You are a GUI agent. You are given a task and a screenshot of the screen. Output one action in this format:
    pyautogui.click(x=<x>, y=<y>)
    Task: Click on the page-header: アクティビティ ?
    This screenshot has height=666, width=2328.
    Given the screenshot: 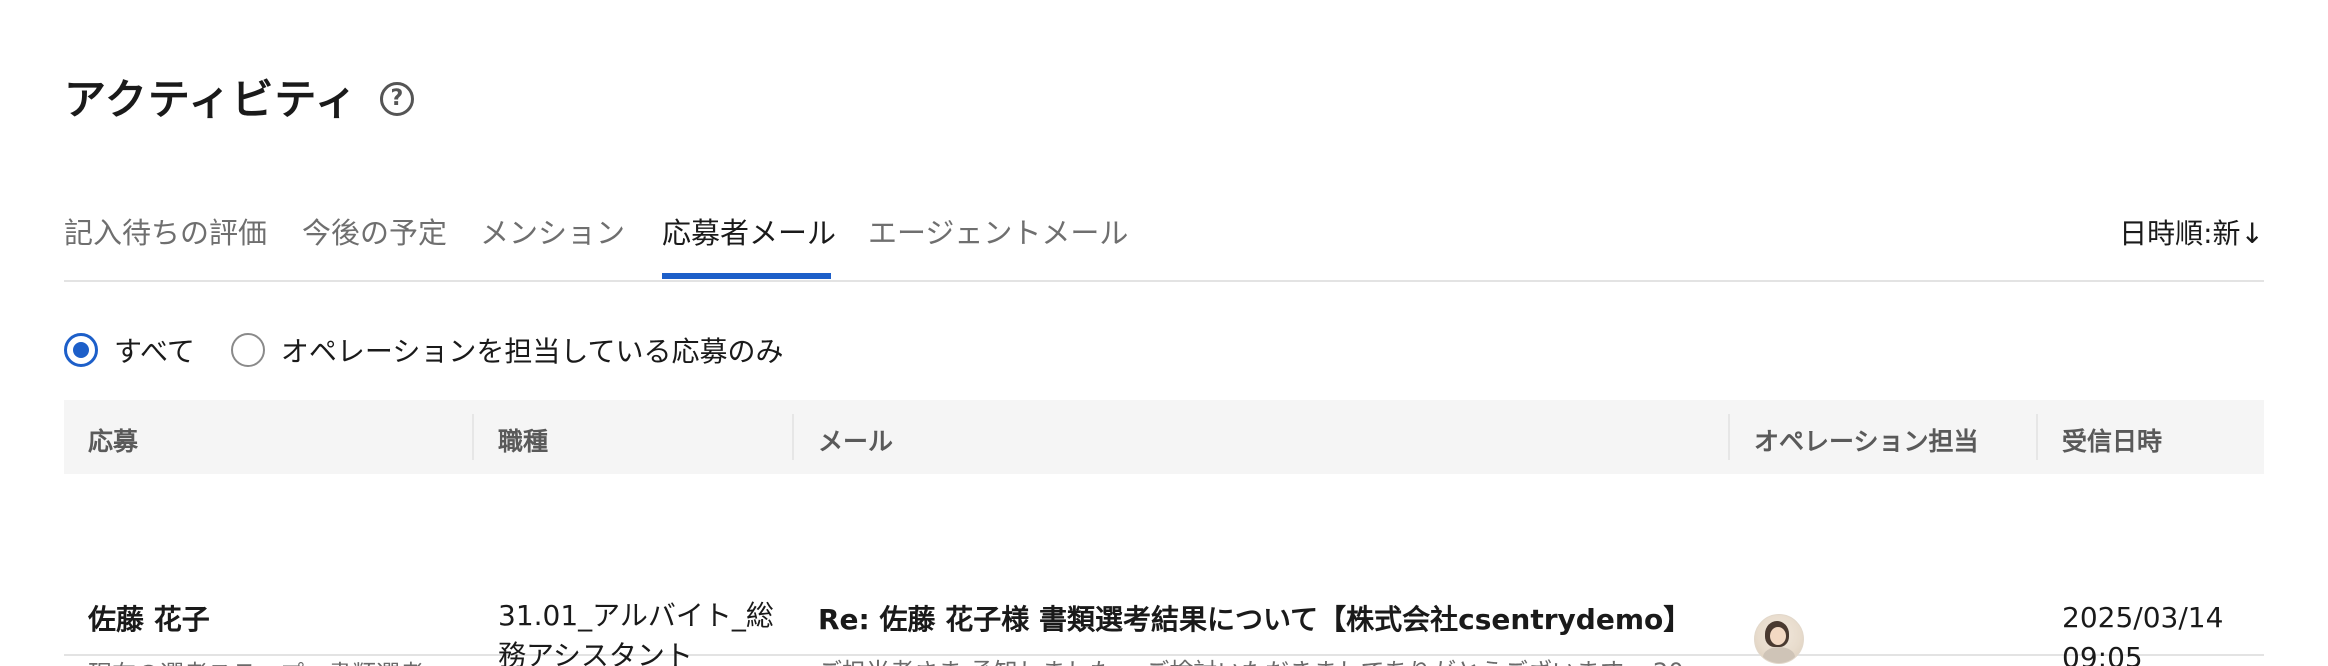 What is the action you would take?
    pyautogui.click(x=239, y=96)
    